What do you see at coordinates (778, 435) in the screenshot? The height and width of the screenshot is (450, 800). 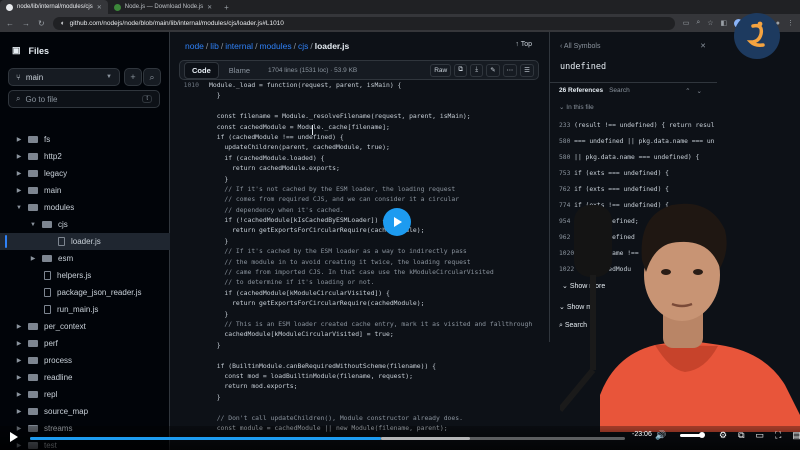 I see `fullscreen-icon: ⛶` at bounding box center [778, 435].